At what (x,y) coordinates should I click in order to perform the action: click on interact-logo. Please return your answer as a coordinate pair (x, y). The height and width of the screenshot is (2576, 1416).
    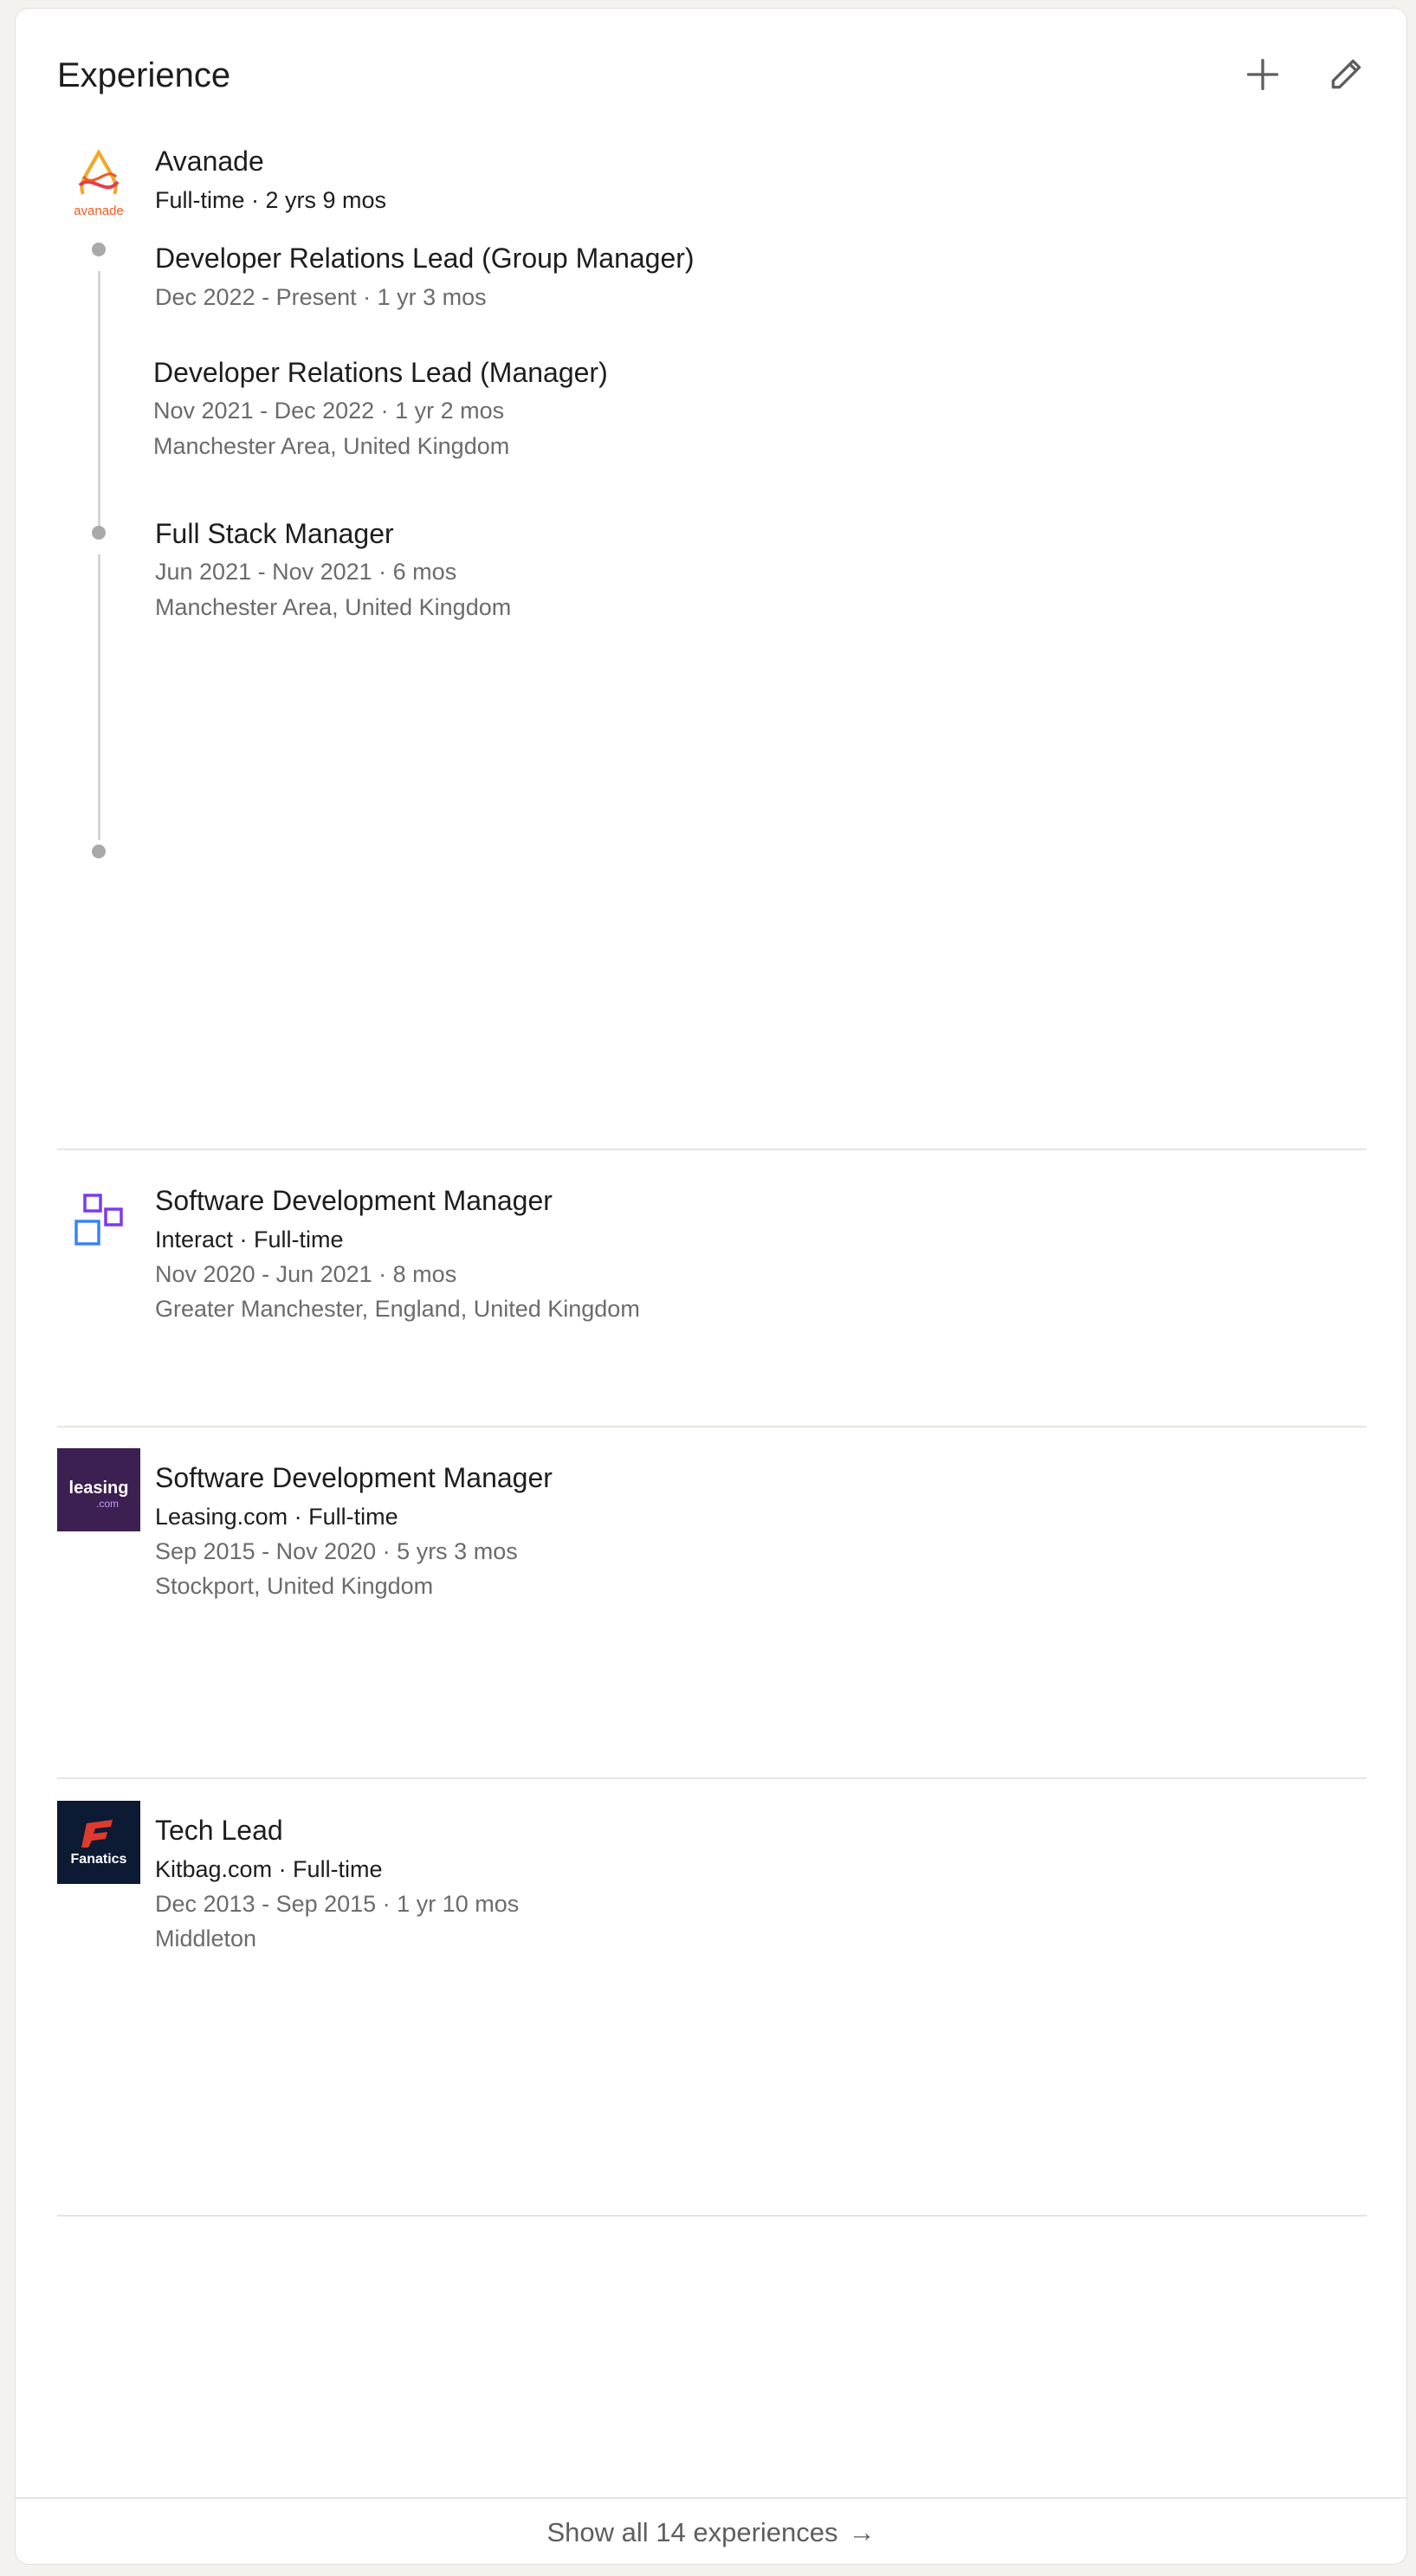
    Looking at the image, I should click on (98, 1223).